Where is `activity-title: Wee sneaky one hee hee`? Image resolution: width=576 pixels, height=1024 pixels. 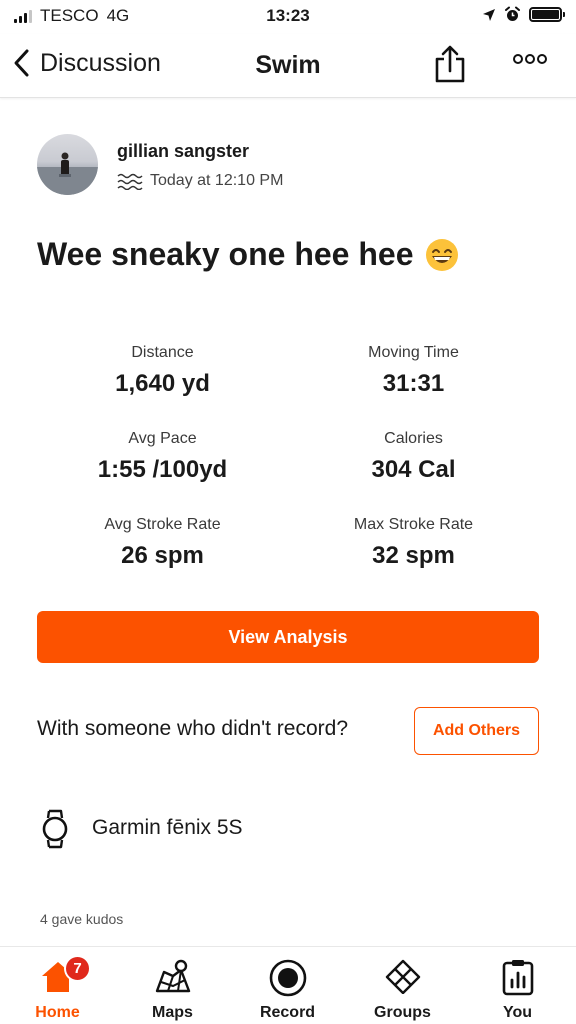
activity-title: Wee sneaky one hee hee is located at coordinates (248, 254).